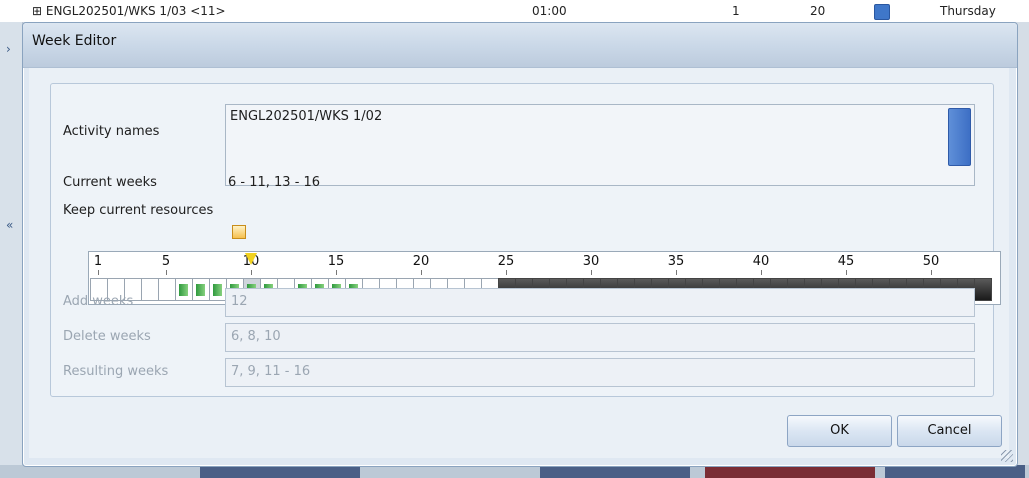 The height and width of the screenshot is (478, 1029). Describe the element at coordinates (256, 336) in the screenshot. I see `delete-weeks-value: 6, 8, 10` at that location.